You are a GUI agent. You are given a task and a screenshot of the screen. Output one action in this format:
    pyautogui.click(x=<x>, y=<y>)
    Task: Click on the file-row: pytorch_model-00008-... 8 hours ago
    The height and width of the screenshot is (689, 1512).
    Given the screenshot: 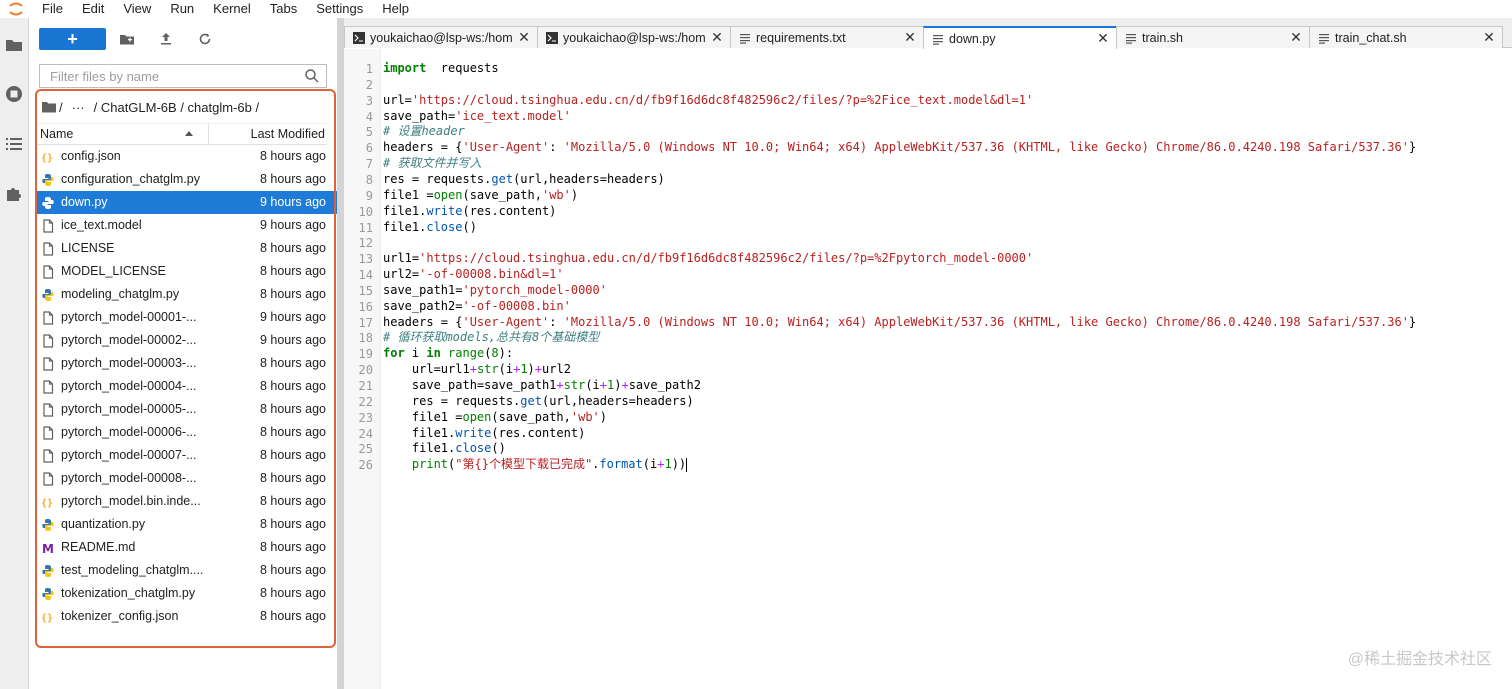 What is the action you would take?
    pyautogui.click(x=187, y=478)
    